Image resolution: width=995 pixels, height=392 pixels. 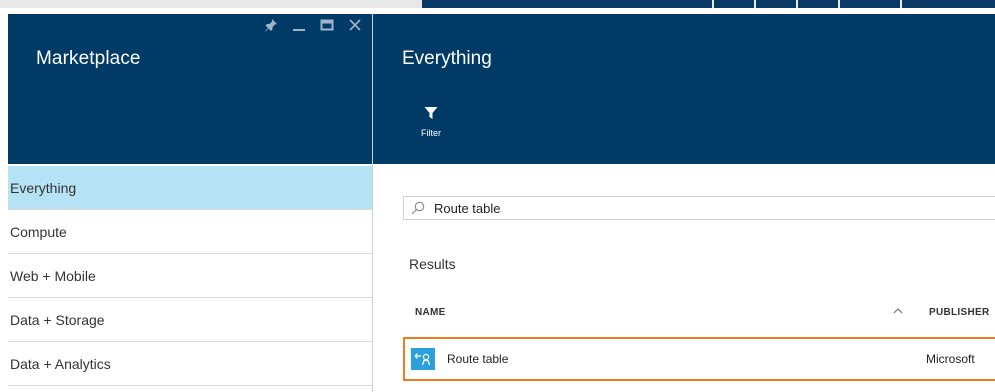 I want to click on top-strip, so click(x=497, y=4).